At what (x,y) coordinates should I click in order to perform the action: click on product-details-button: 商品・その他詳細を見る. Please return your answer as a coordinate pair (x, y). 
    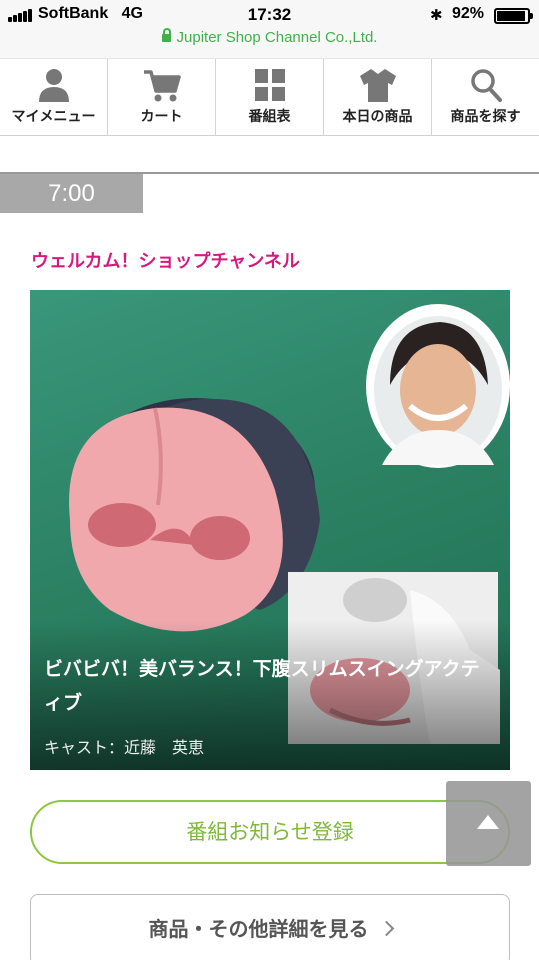
    Looking at the image, I should click on (270, 927).